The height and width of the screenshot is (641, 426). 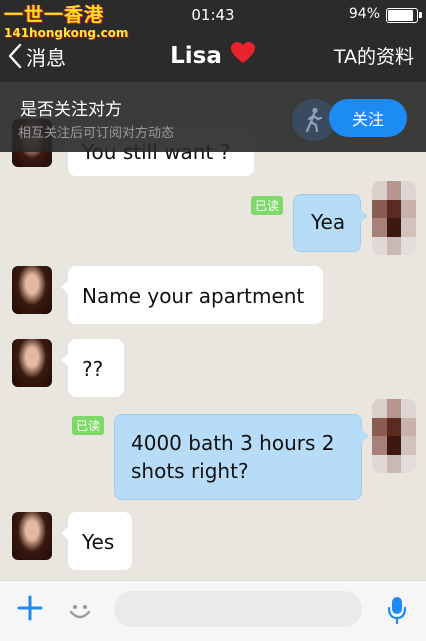 I want to click on battery-fill, so click(x=401, y=15).